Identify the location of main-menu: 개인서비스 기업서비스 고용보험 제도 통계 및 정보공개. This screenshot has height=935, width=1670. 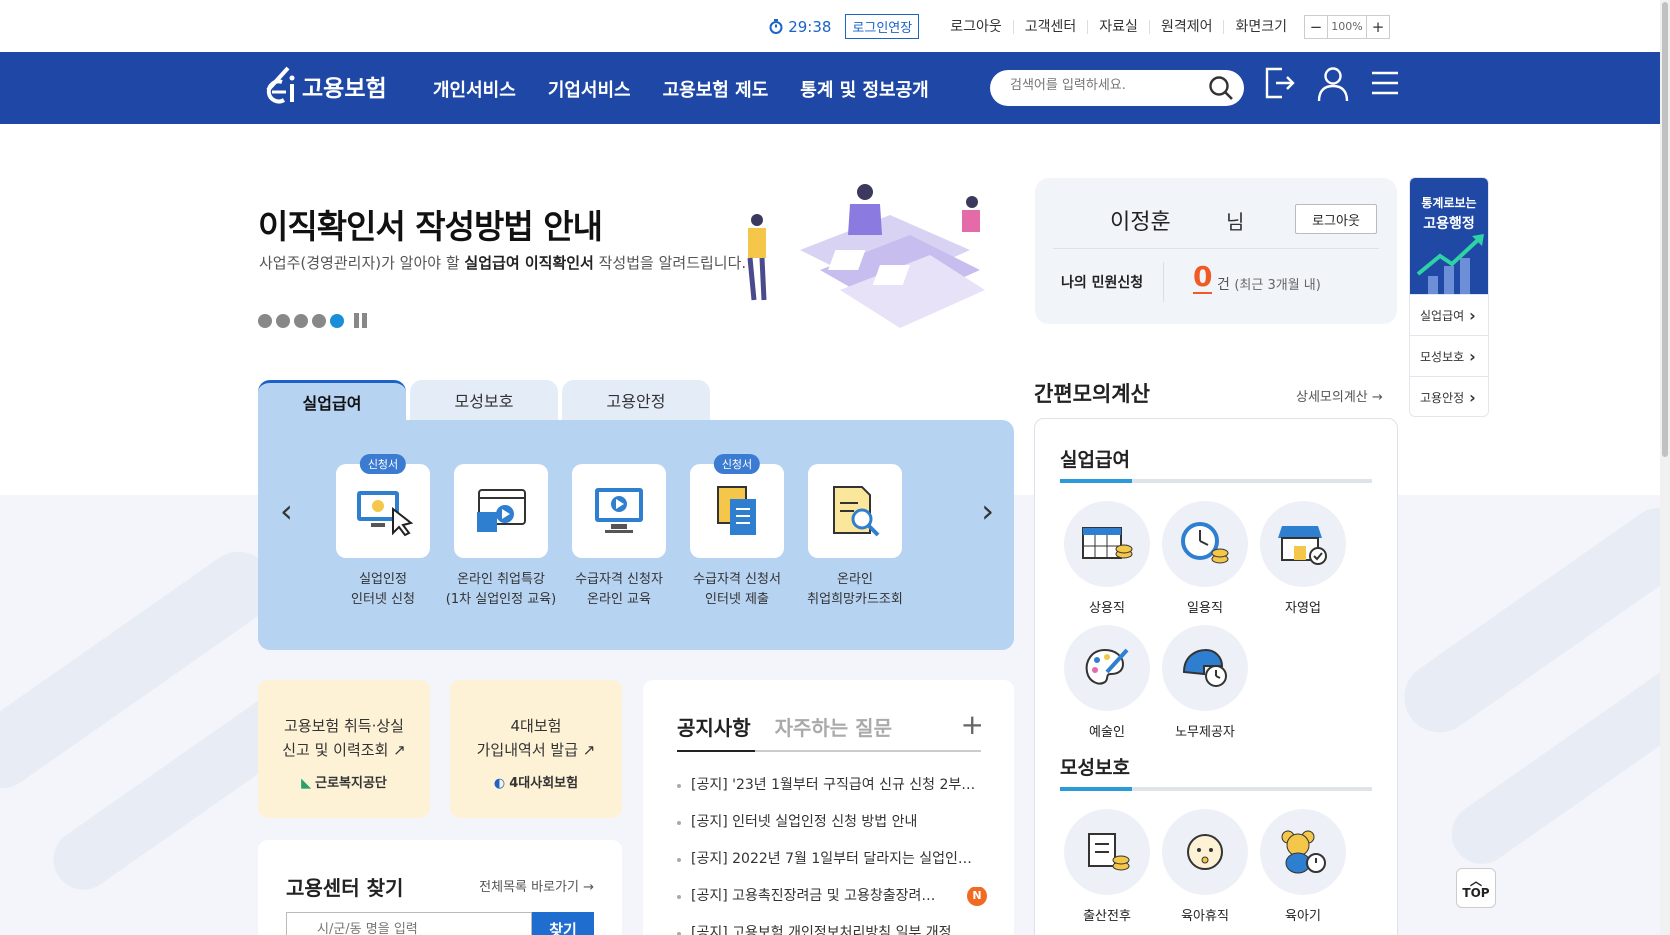
(681, 89).